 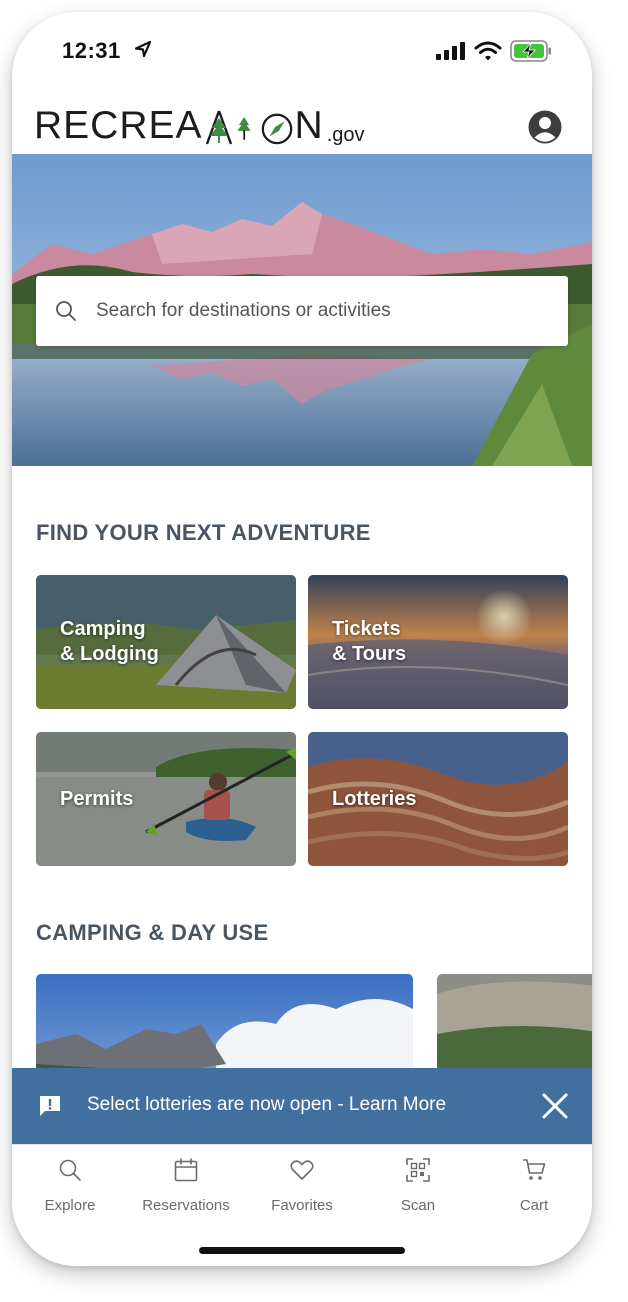 What do you see at coordinates (302, 1185) in the screenshot?
I see `tab-favorites: Favorites` at bounding box center [302, 1185].